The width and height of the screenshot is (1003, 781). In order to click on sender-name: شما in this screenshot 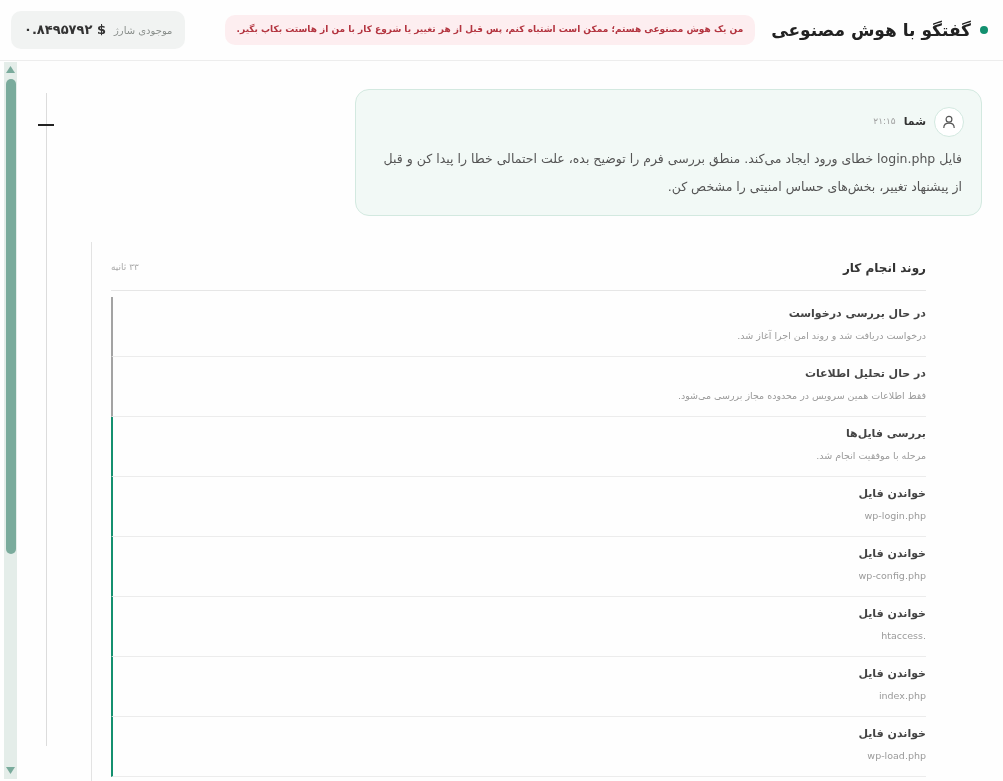, I will do `click(914, 121)`.